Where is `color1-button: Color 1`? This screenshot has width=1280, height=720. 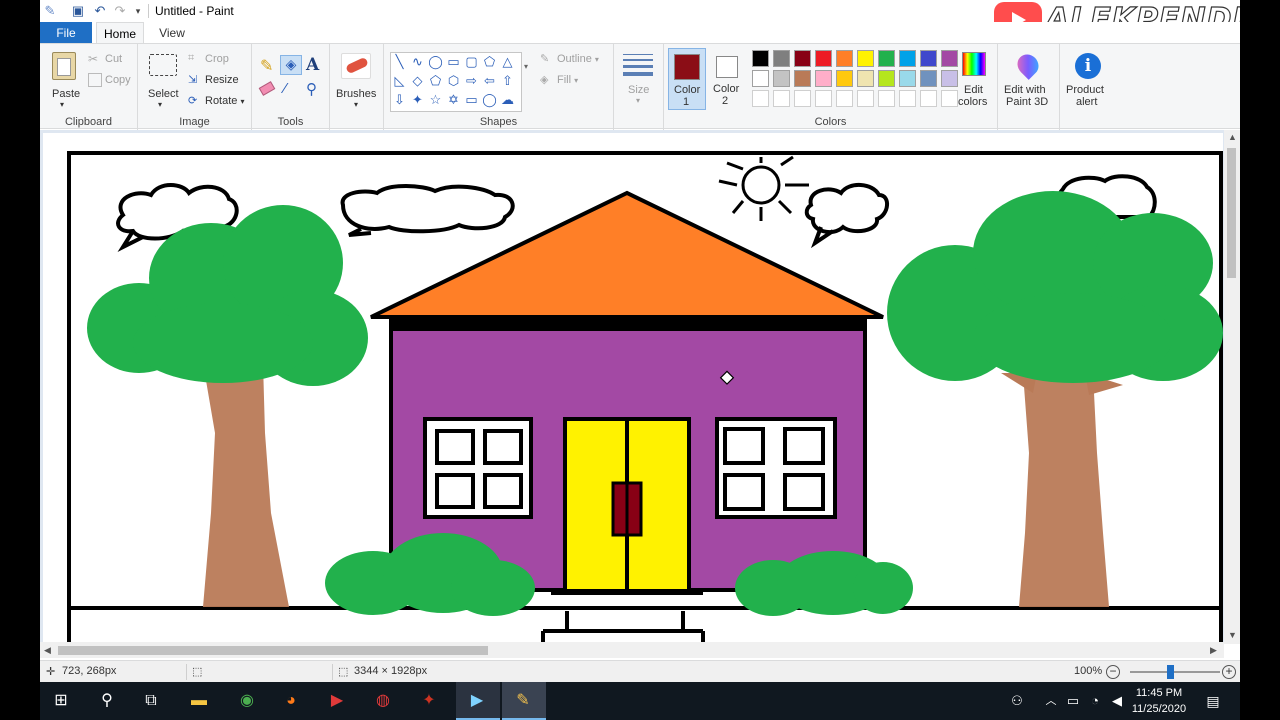
color1-button: Color 1 is located at coordinates (687, 79).